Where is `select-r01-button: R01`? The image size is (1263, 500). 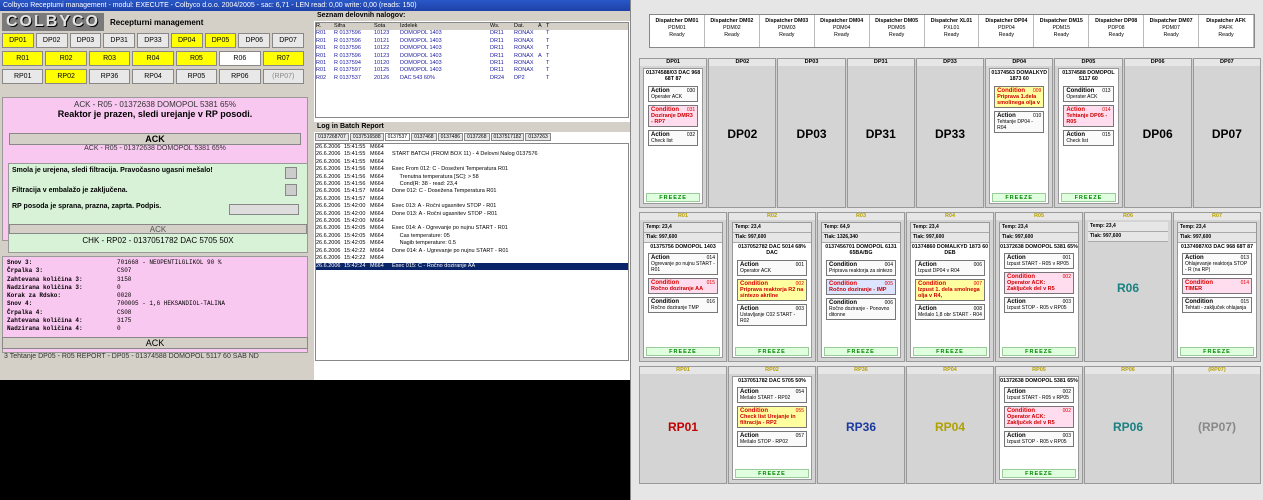 select-r01-button: R01 is located at coordinates (23, 58).